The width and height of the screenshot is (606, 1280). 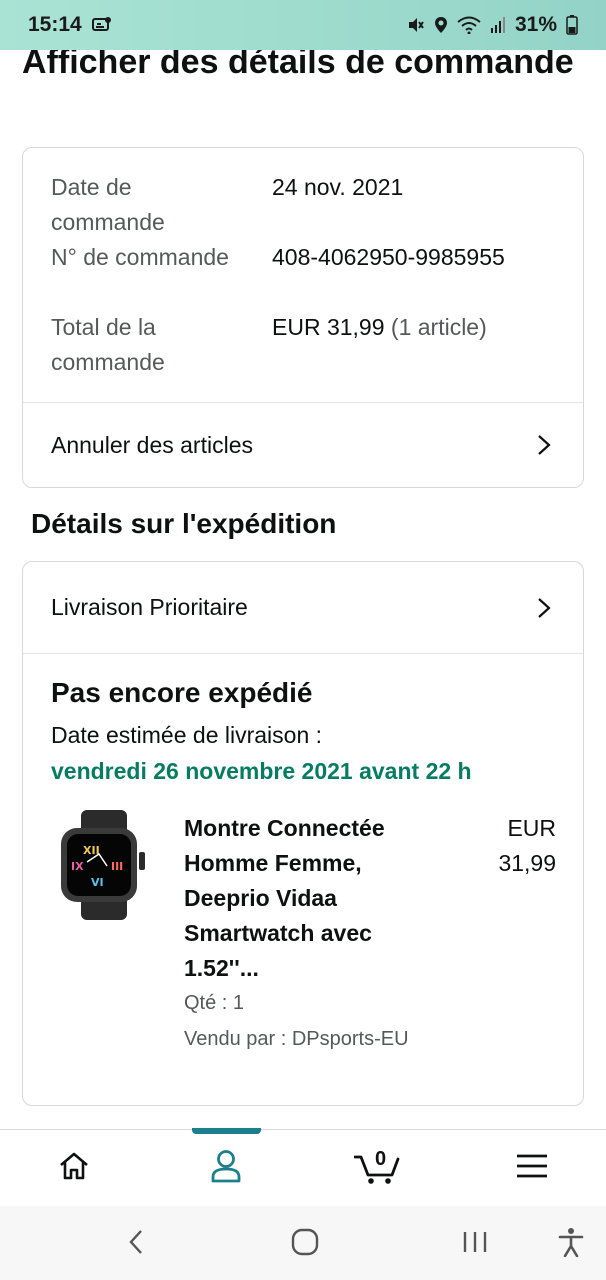 I want to click on account-icon, so click(x=226, y=1168).